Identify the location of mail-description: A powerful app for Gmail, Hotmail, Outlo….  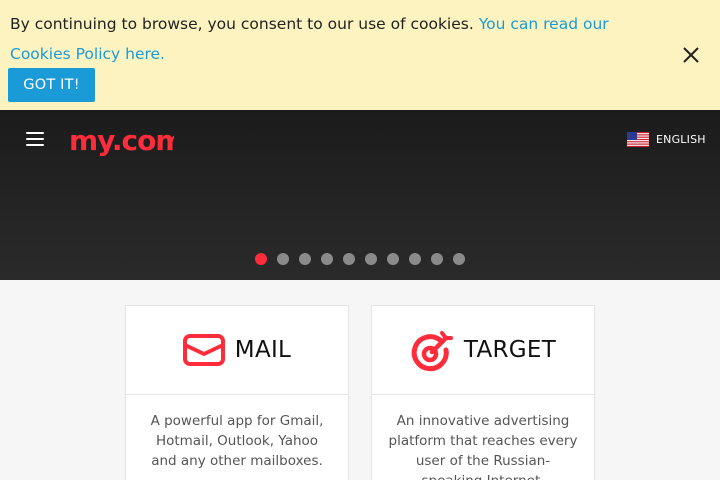
(237, 441).